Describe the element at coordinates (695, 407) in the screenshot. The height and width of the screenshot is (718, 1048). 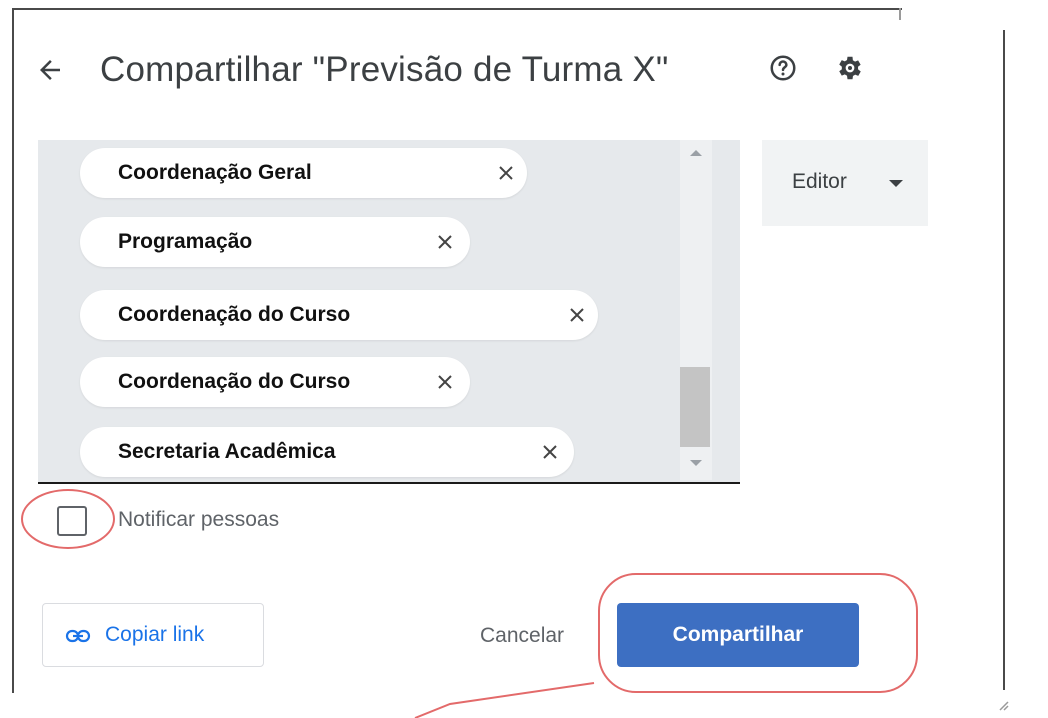
I see `scrollbar-thumb` at that location.